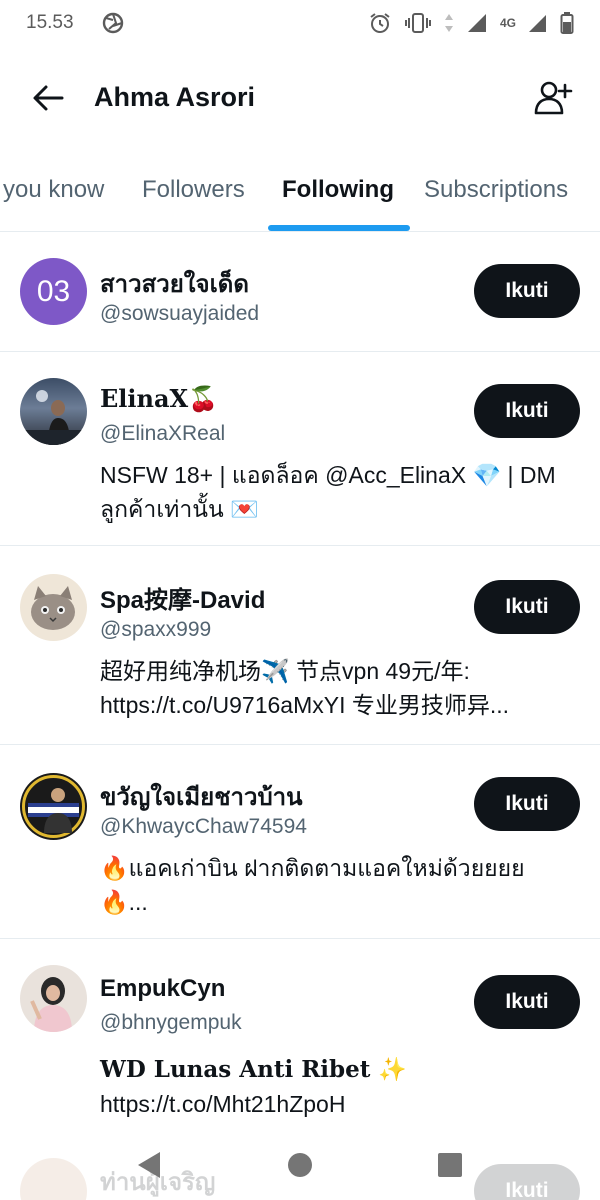 This screenshot has width=600, height=1200. I want to click on user-handle: @bhnygempuk, so click(171, 1022).